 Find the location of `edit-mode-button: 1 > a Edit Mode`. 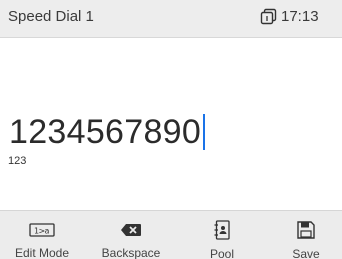

edit-mode-button: 1 > a Edit Mode is located at coordinates (42, 235).